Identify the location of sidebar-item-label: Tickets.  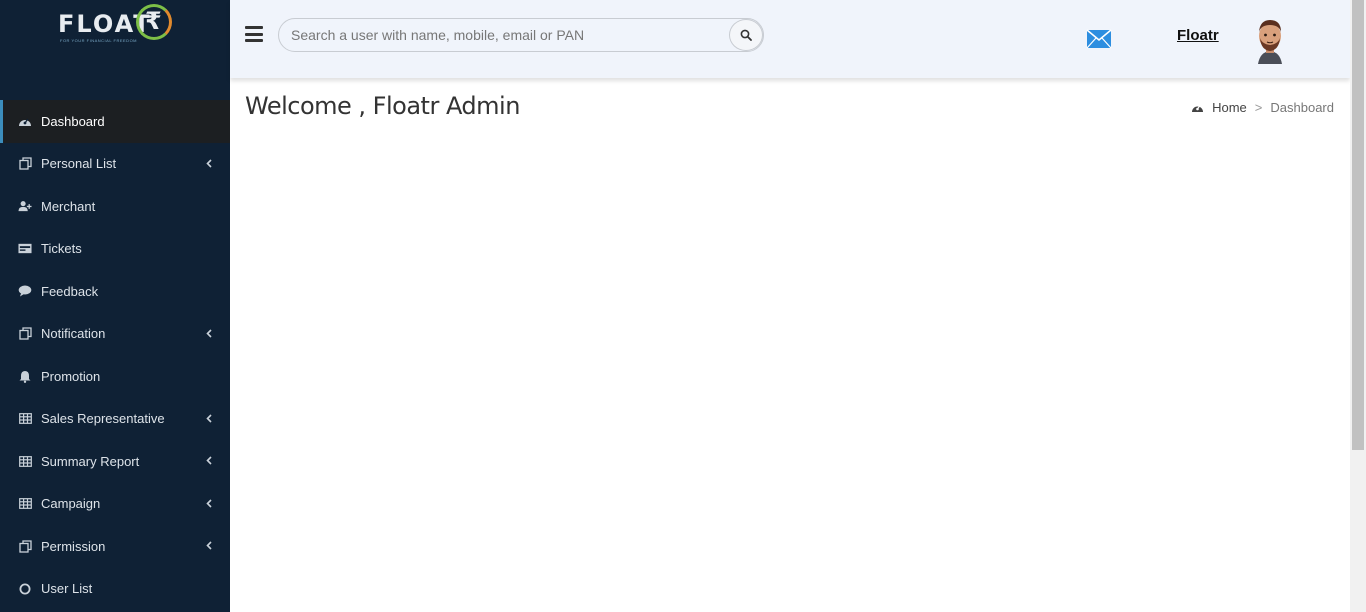
(61, 249).